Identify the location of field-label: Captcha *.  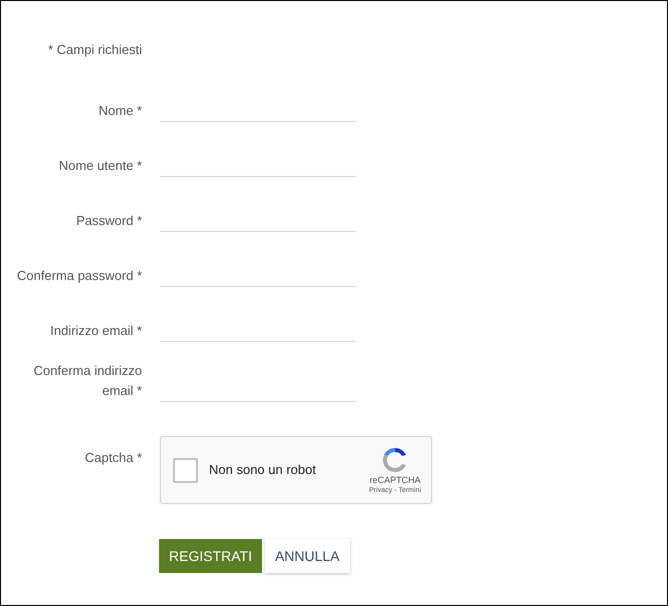
(113, 458).